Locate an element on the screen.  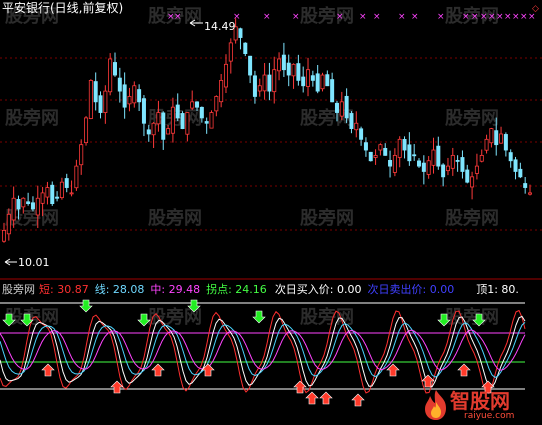
high-price-label: 14.49 is located at coordinates (220, 26).